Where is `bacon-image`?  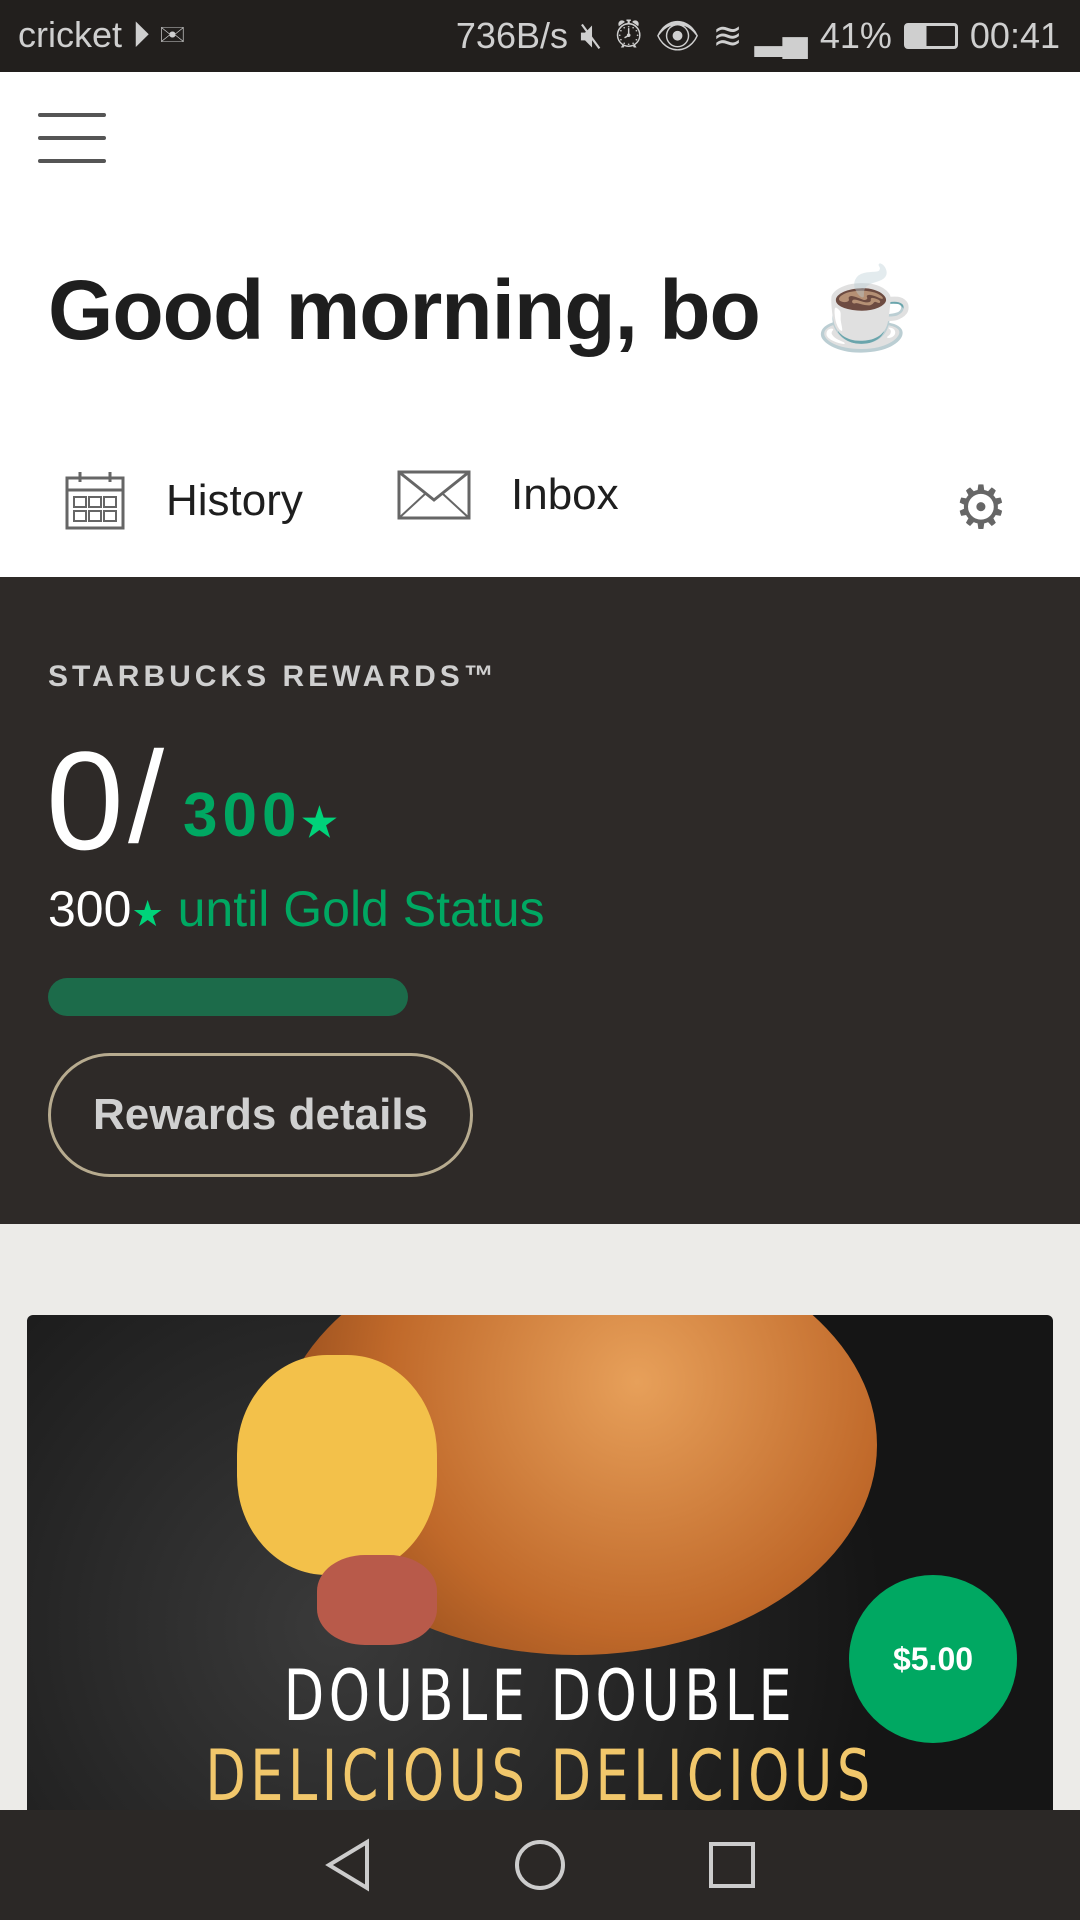 bacon-image is located at coordinates (377, 1600).